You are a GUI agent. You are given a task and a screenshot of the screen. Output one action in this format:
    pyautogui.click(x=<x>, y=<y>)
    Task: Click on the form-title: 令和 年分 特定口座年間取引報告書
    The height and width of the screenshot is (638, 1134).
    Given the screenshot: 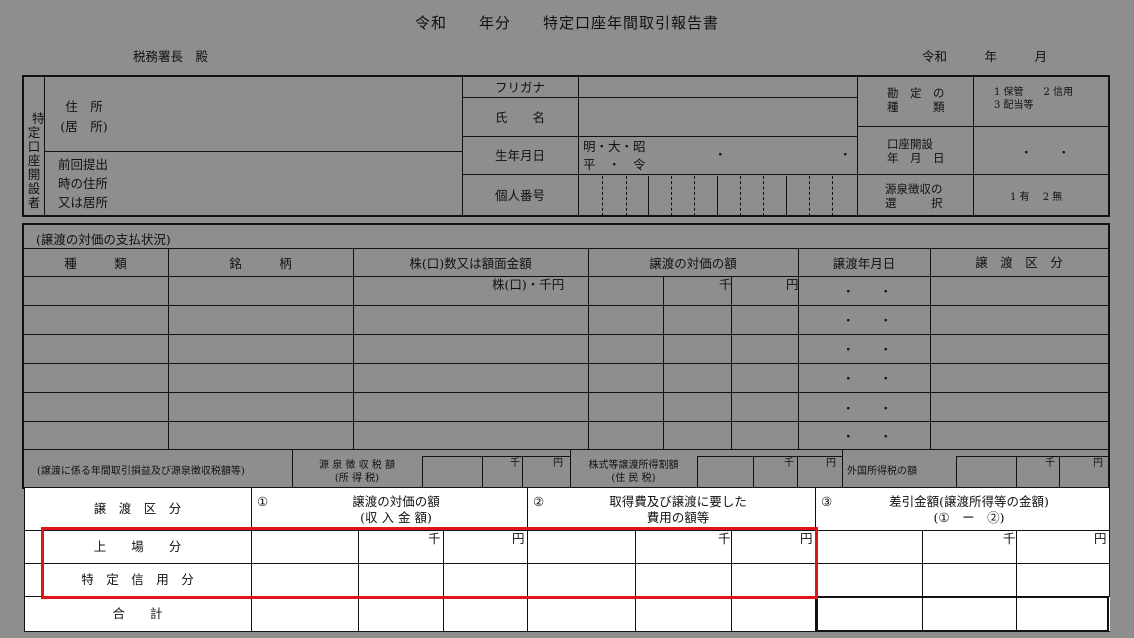 What is the action you would take?
    pyautogui.click(x=566, y=23)
    